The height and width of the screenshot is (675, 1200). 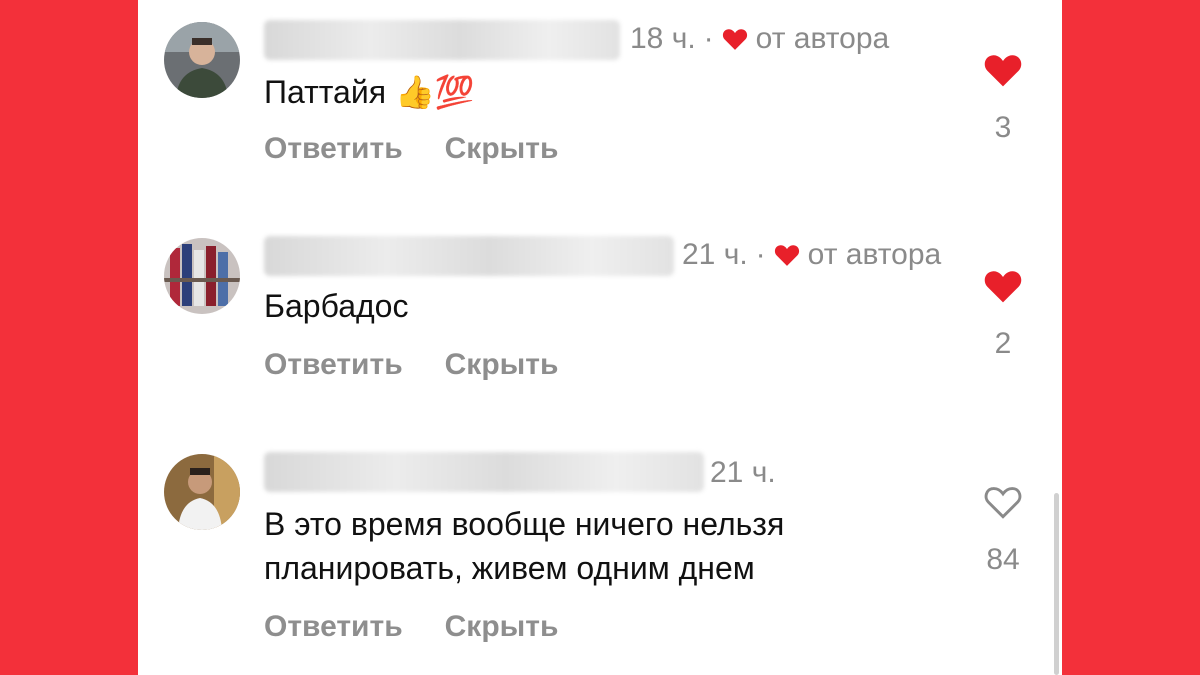 What do you see at coordinates (1003, 530) in the screenshot?
I see `like-control: 84` at bounding box center [1003, 530].